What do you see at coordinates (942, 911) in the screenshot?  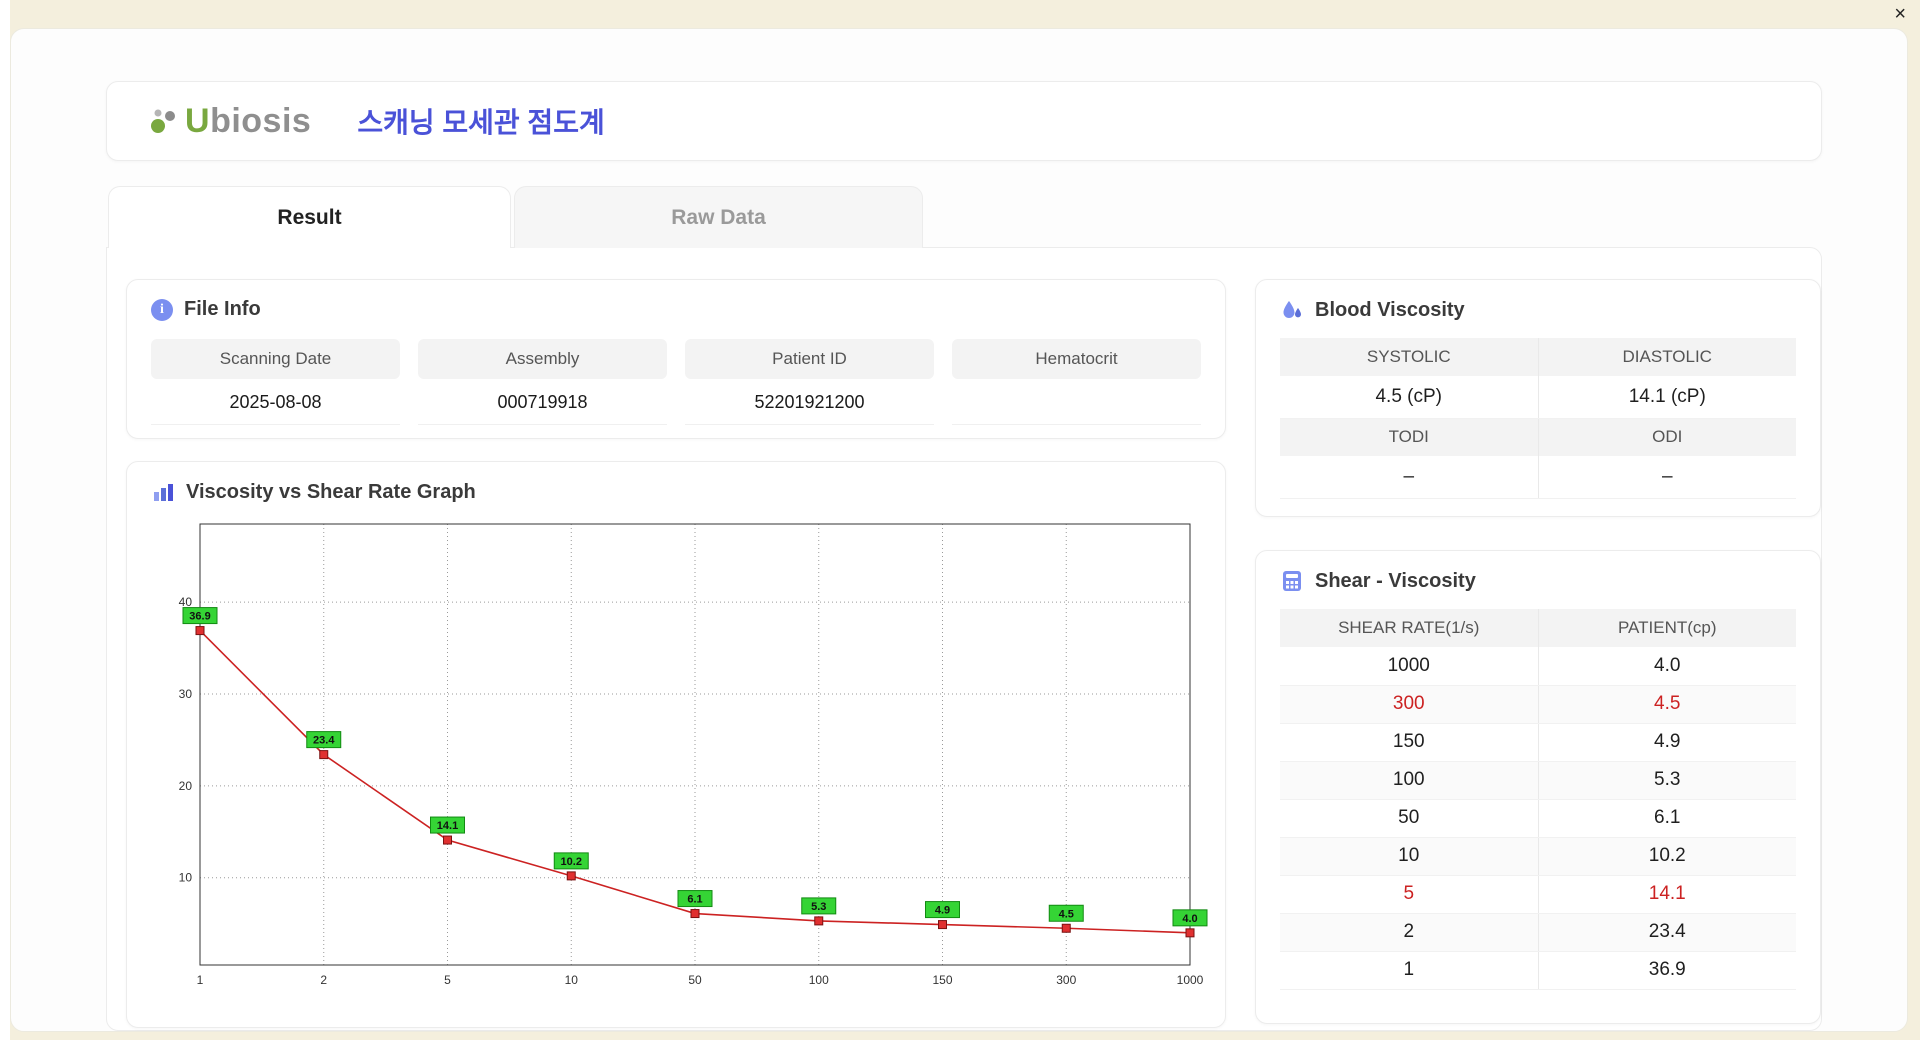 I see `data-point-label: 4.9` at bounding box center [942, 911].